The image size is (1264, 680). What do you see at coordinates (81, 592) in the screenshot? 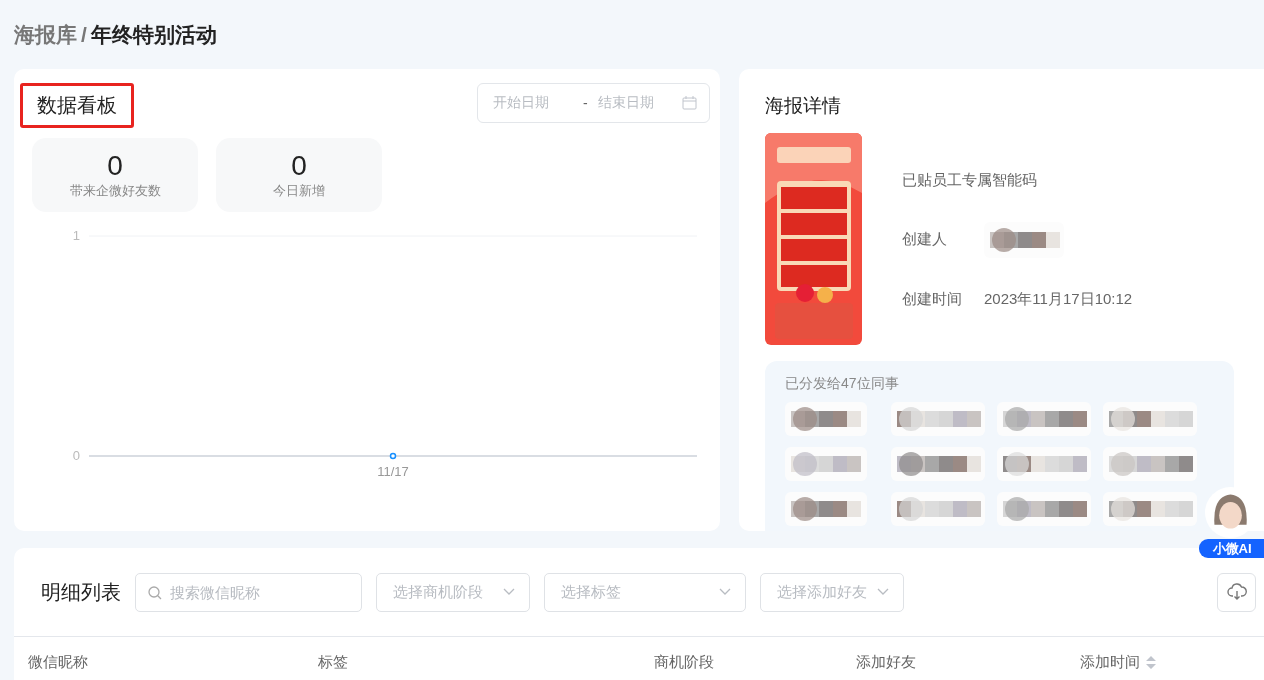
I see `section-title: 明细列表` at bounding box center [81, 592].